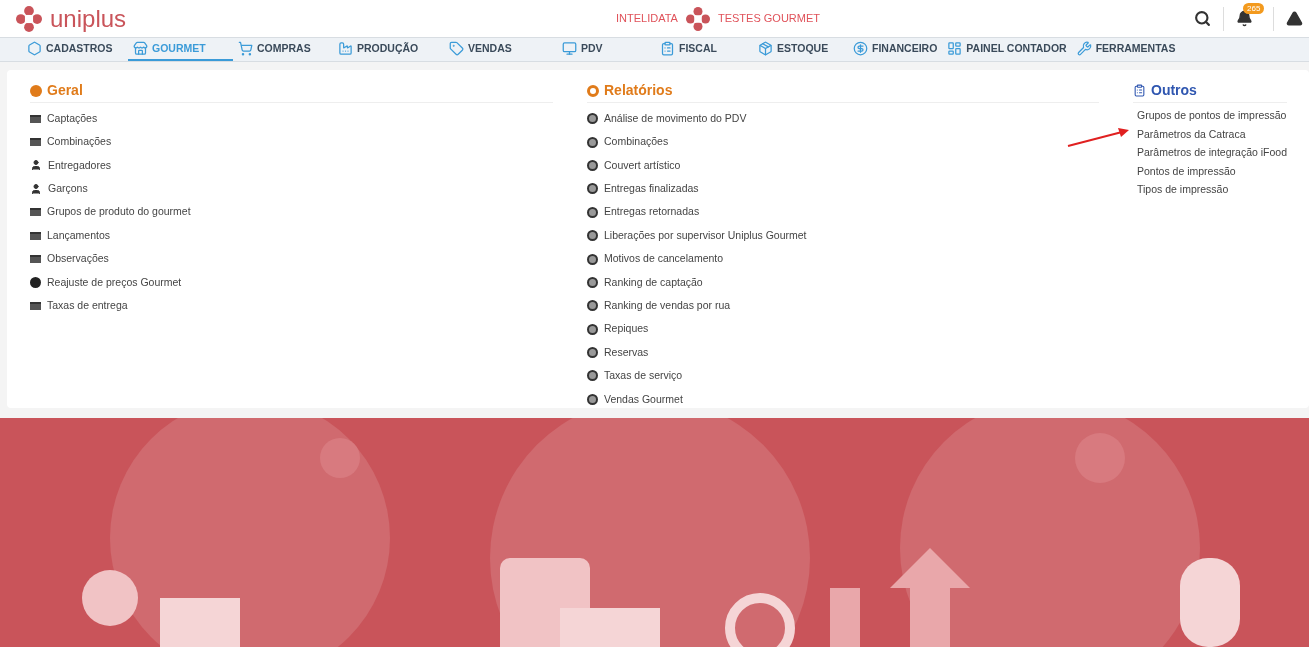 The height and width of the screenshot is (647, 1309). I want to click on menu-link: Grupos de produto do gourmet, so click(119, 212).